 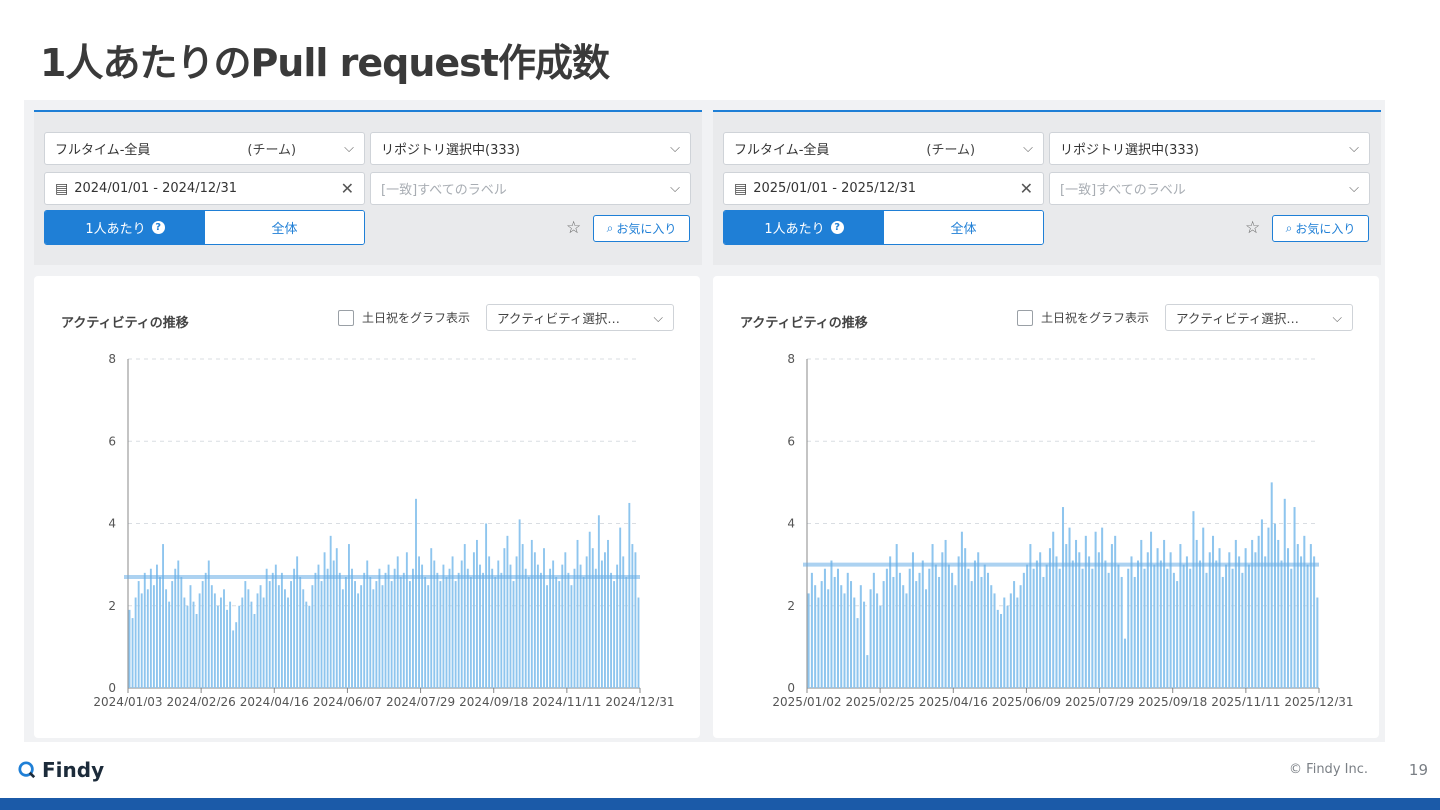 I want to click on y-tick-label: 8, so click(x=112, y=359).